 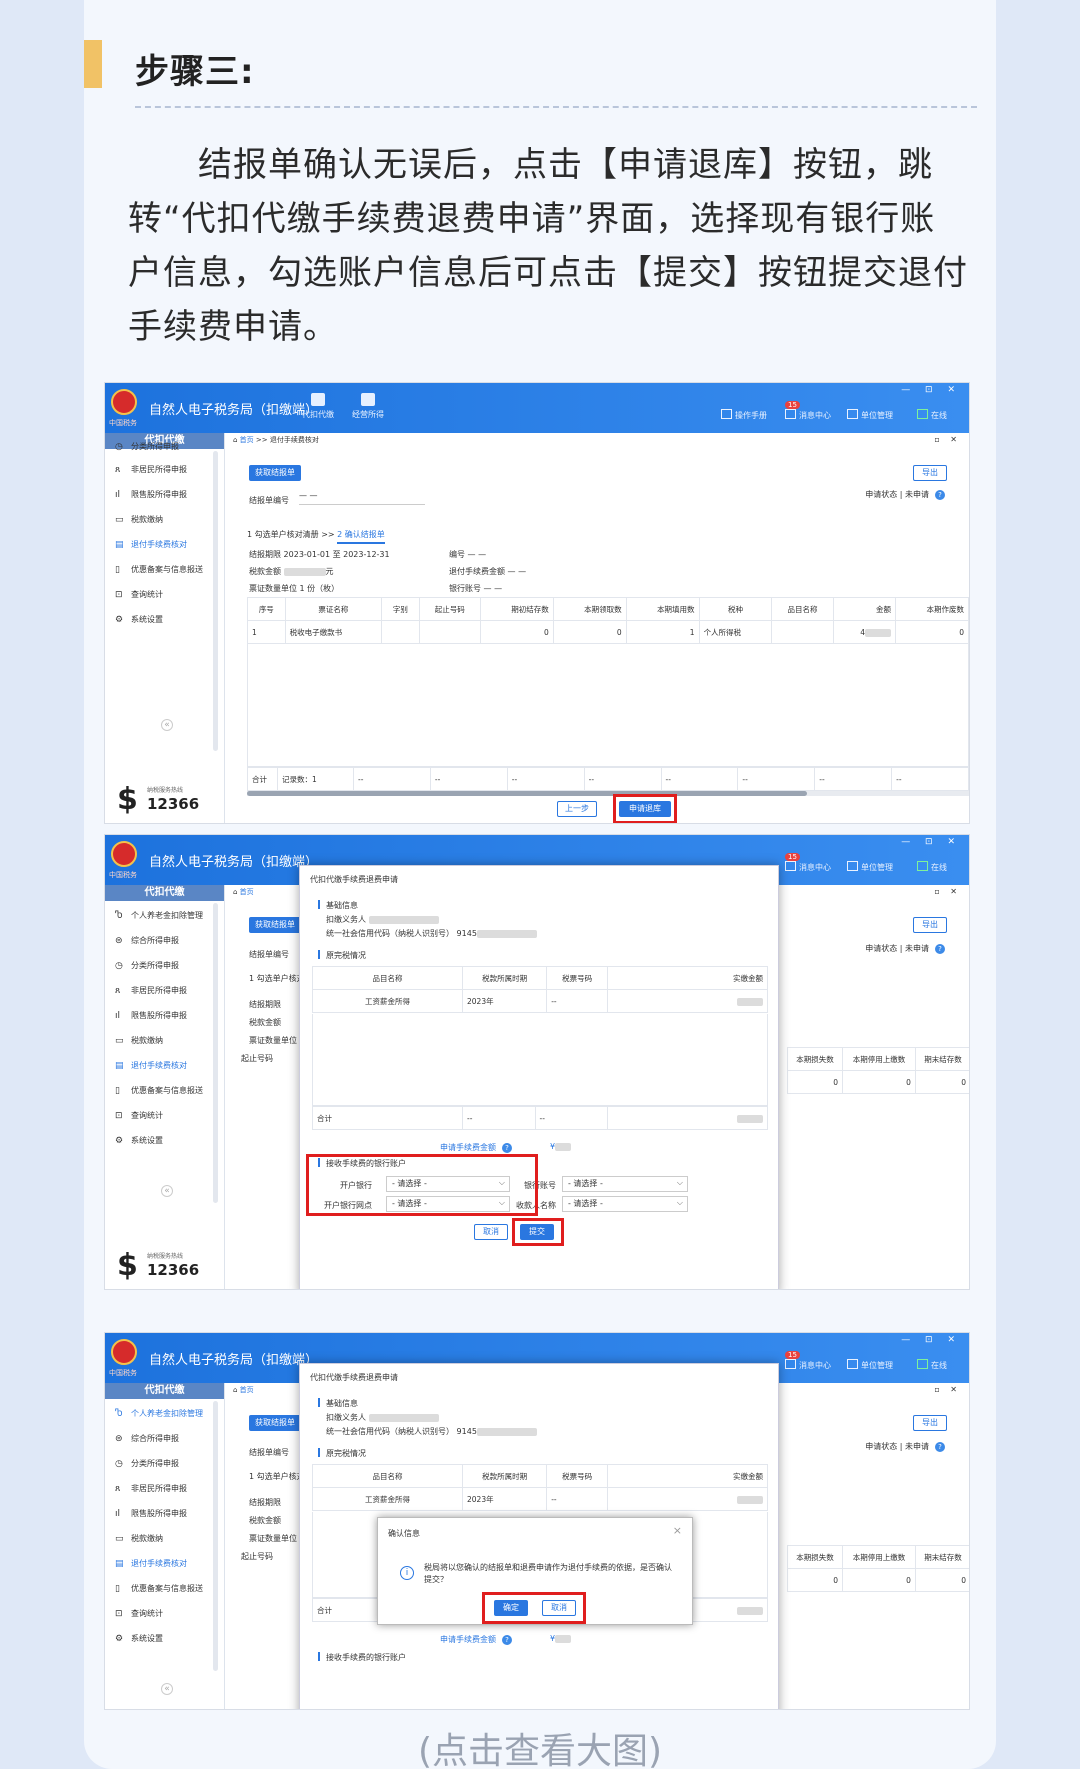 What do you see at coordinates (283, 534) in the screenshot?
I see `tab-select-list: 1 勾选单户核对清册` at bounding box center [283, 534].